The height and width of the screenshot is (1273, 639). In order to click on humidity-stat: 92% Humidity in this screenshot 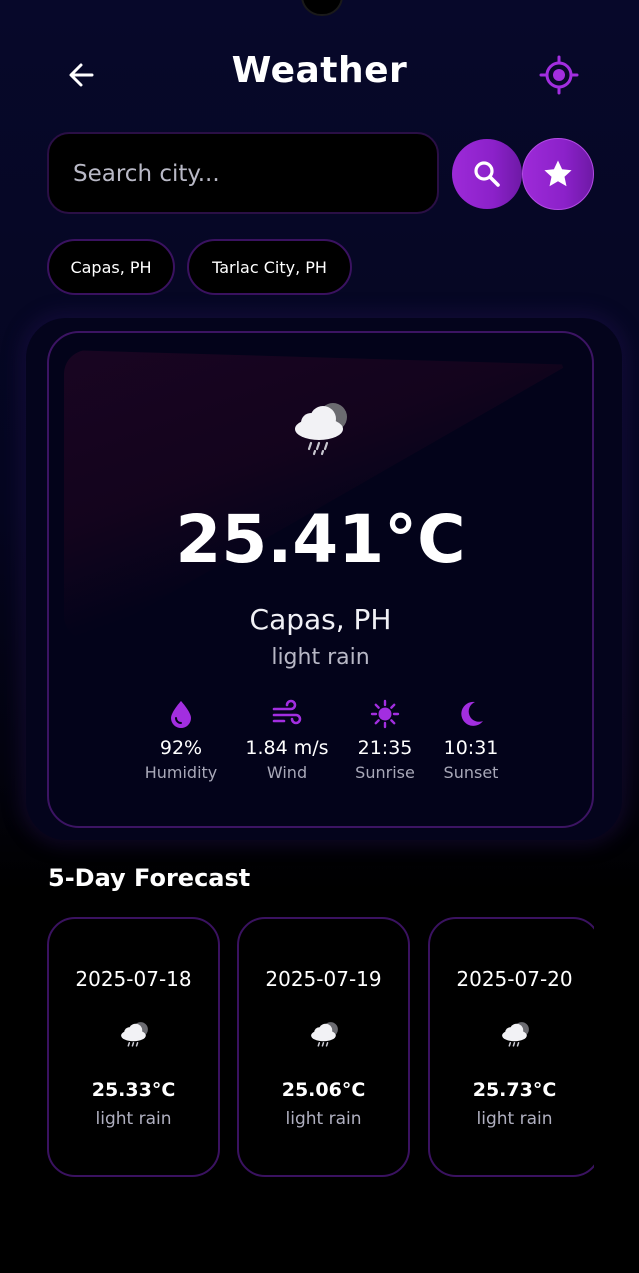, I will do `click(181, 740)`.